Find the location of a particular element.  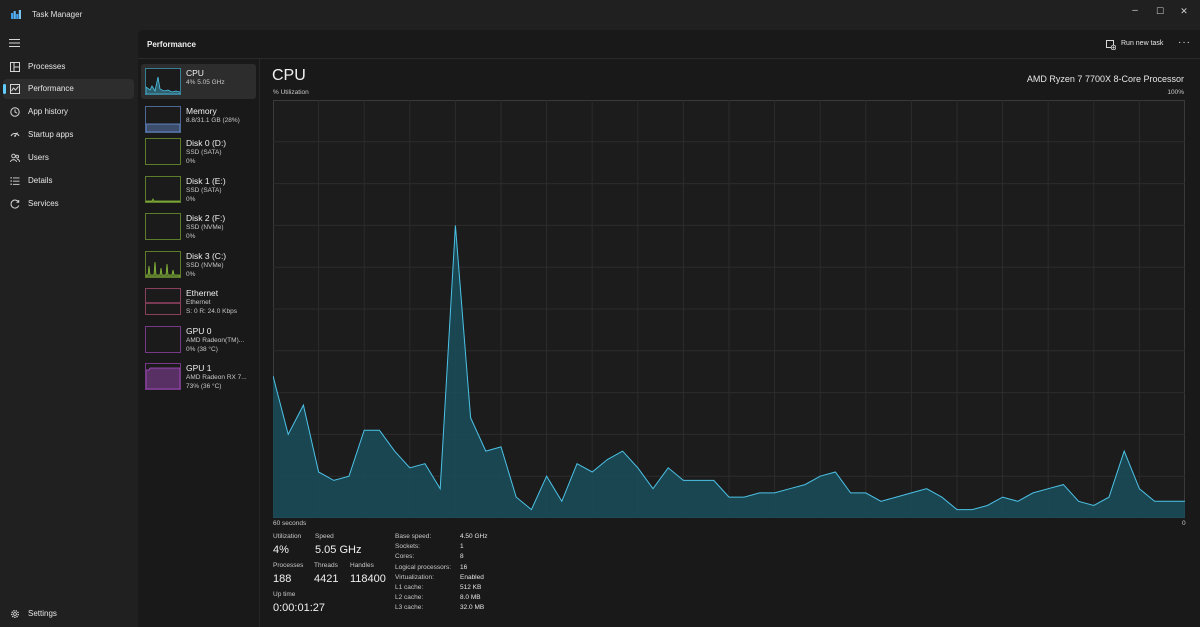

nav-item-startup-apps: Startup apps is located at coordinates (68, 135).